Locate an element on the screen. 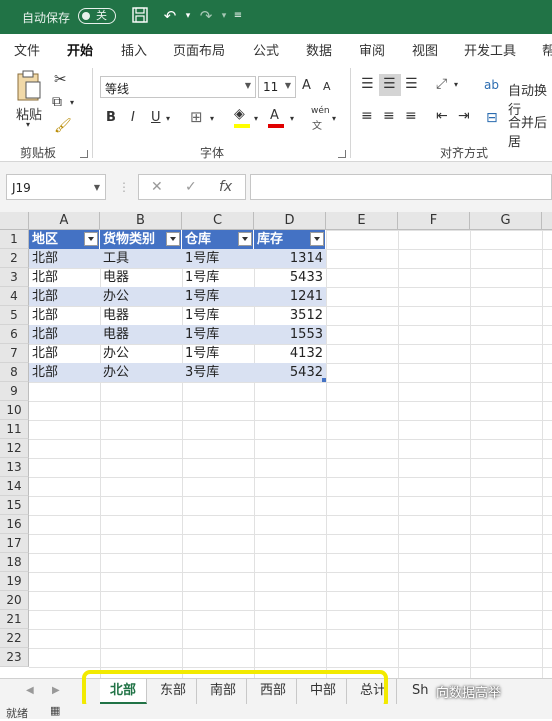  drag-handle-icon: ⋮ is located at coordinates (124, 187).